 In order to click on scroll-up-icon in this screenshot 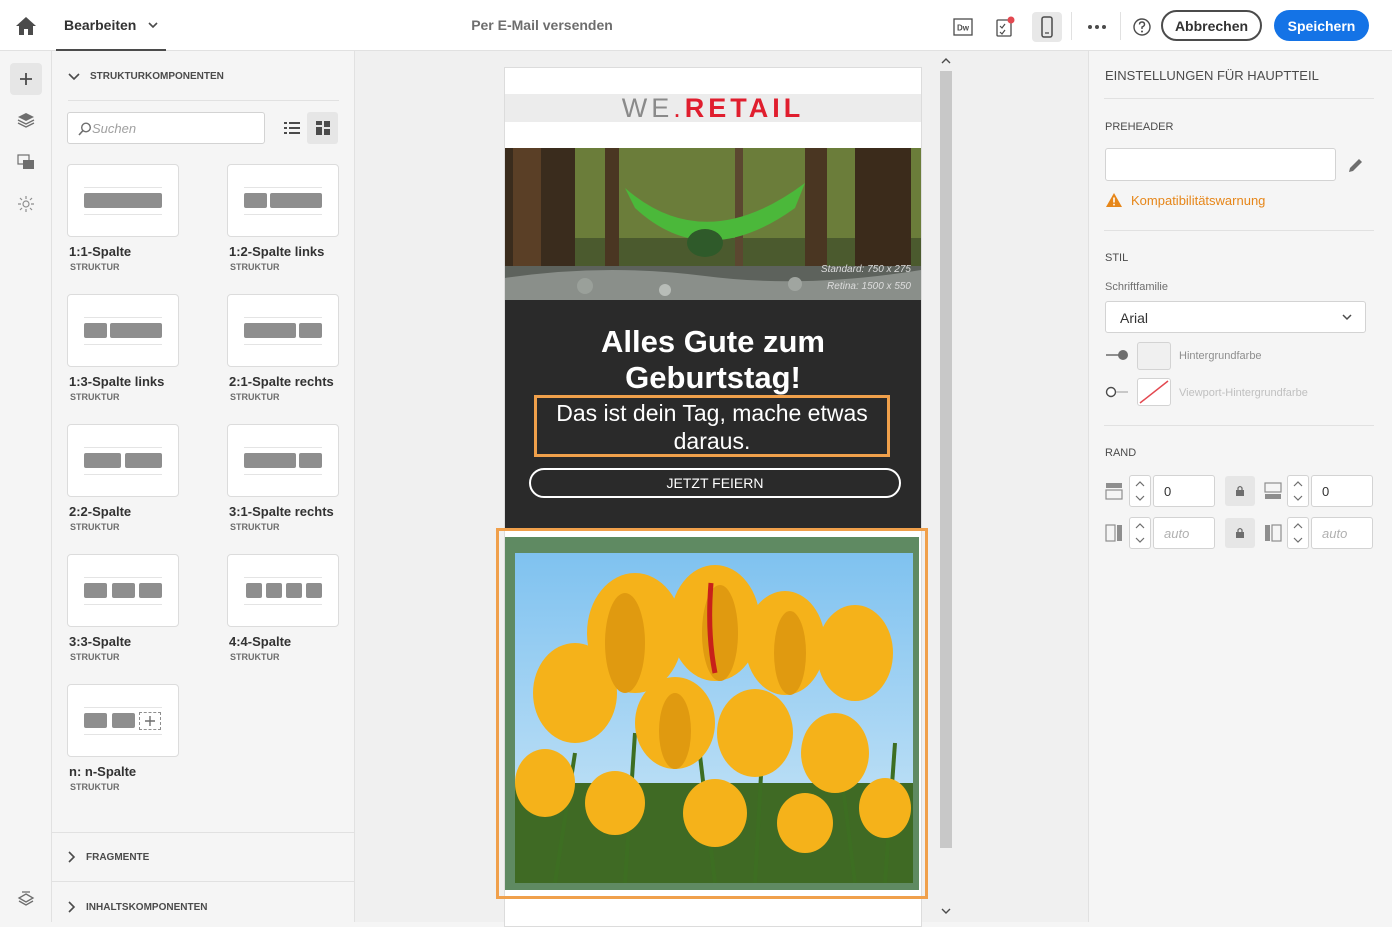, I will do `click(946, 61)`.